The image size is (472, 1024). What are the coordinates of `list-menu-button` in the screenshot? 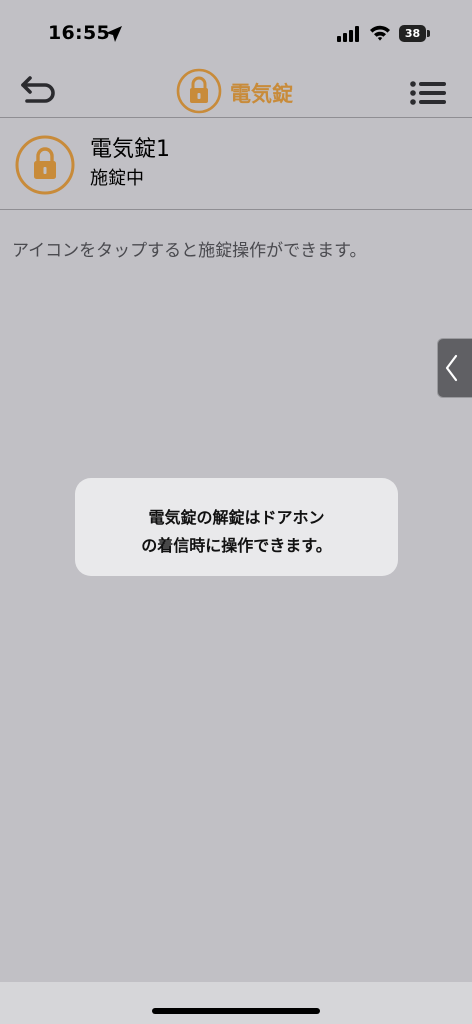 It's located at (427, 93).